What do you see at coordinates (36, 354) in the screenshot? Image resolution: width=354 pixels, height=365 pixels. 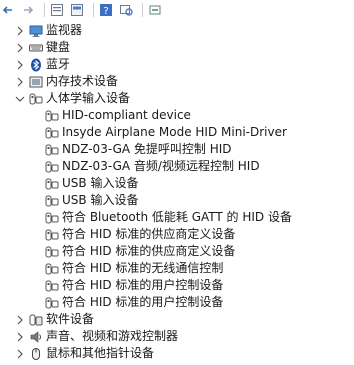 I see `mouse-icon` at bounding box center [36, 354].